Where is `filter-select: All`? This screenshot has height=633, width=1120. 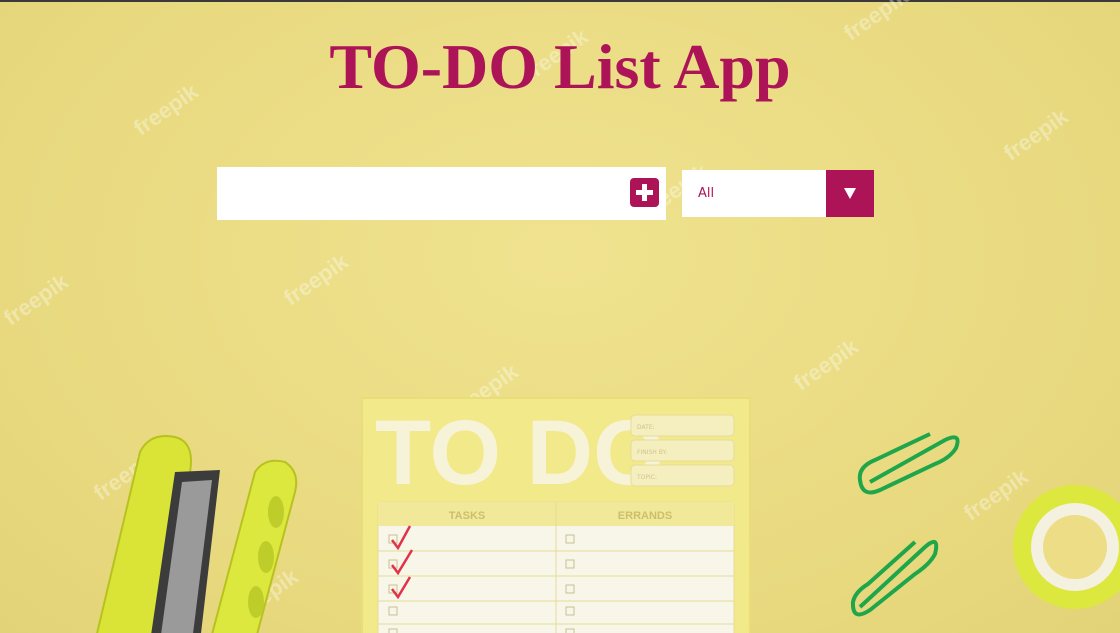 filter-select: All is located at coordinates (778, 193).